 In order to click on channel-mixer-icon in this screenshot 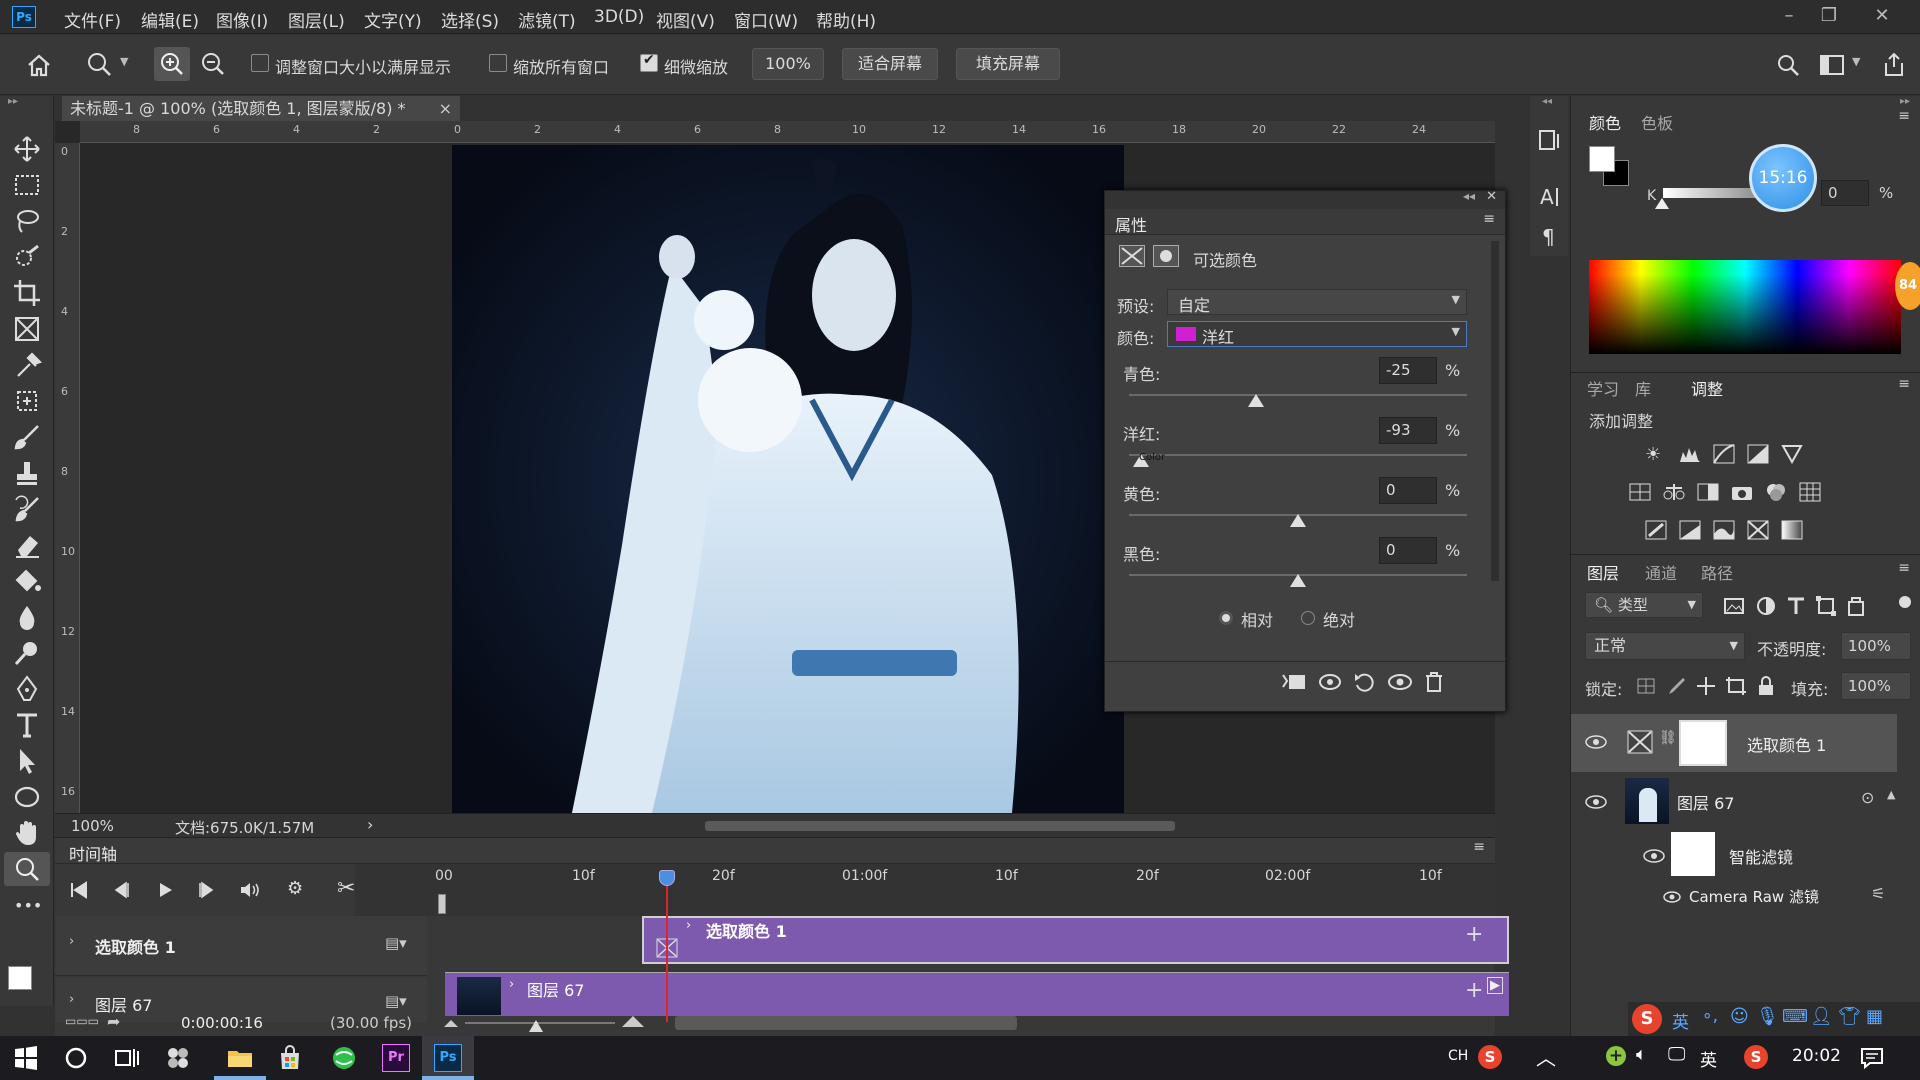, I will do `click(1776, 492)`.